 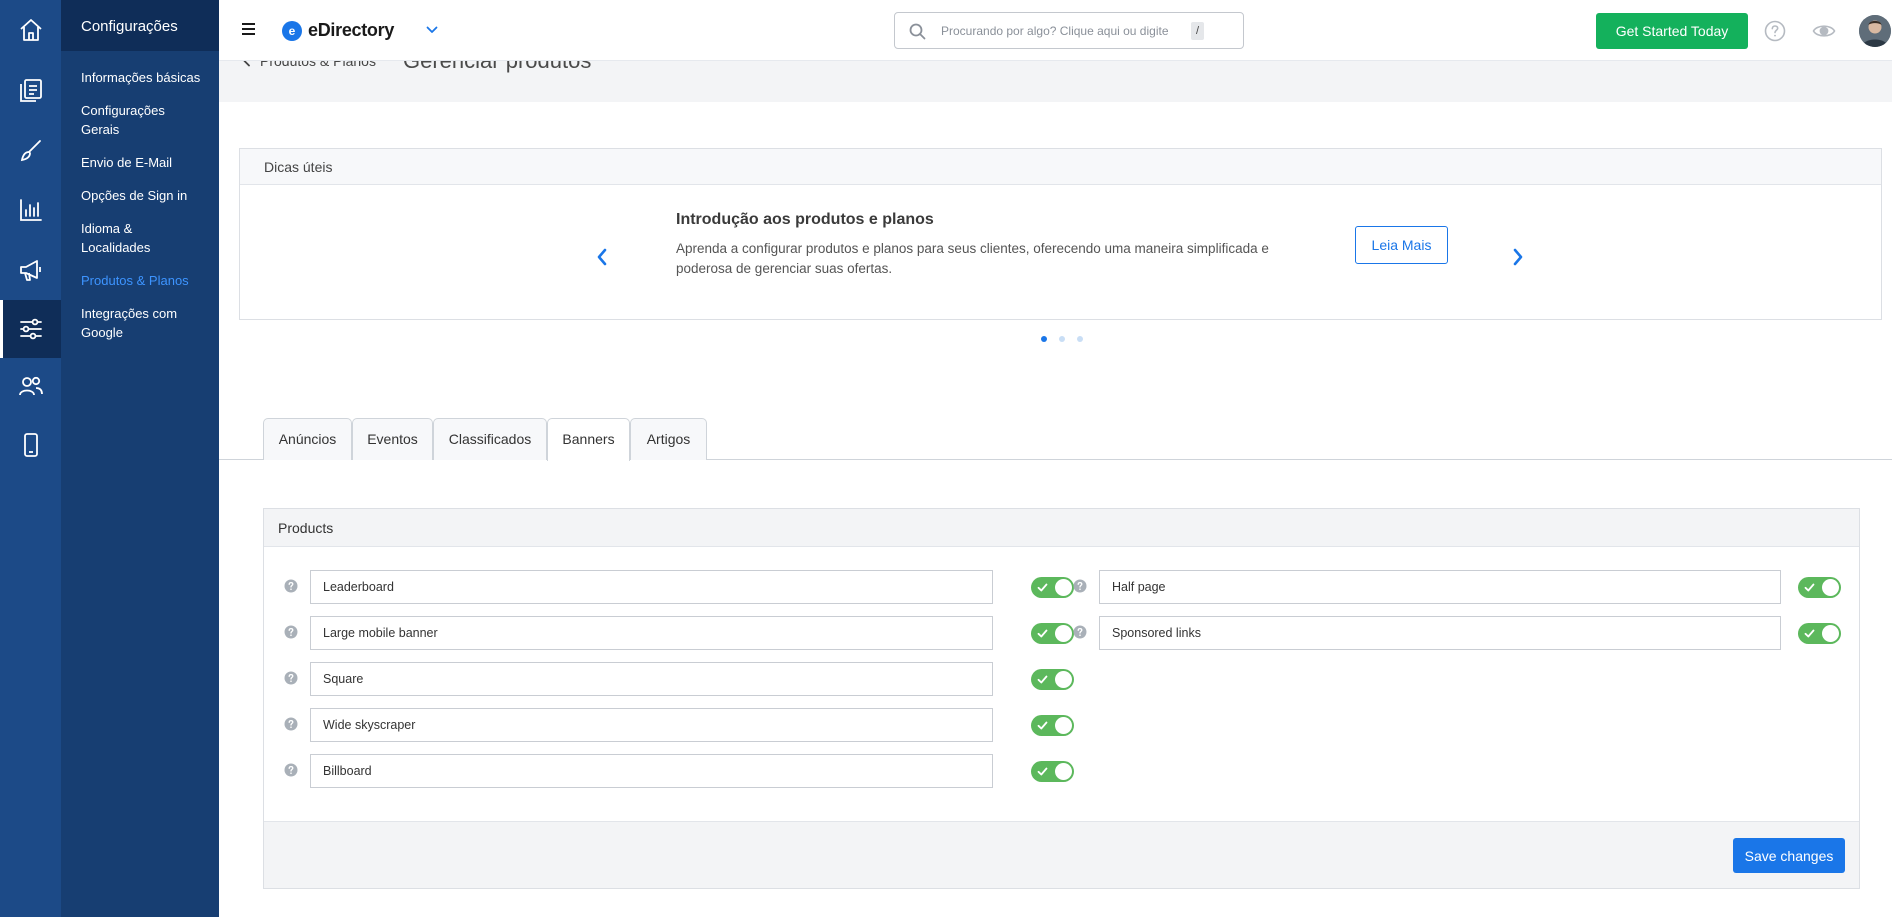 What do you see at coordinates (140, 197) in the screenshot?
I see `subnav-item-opcoes-sign-in: Opções de Sign in` at bounding box center [140, 197].